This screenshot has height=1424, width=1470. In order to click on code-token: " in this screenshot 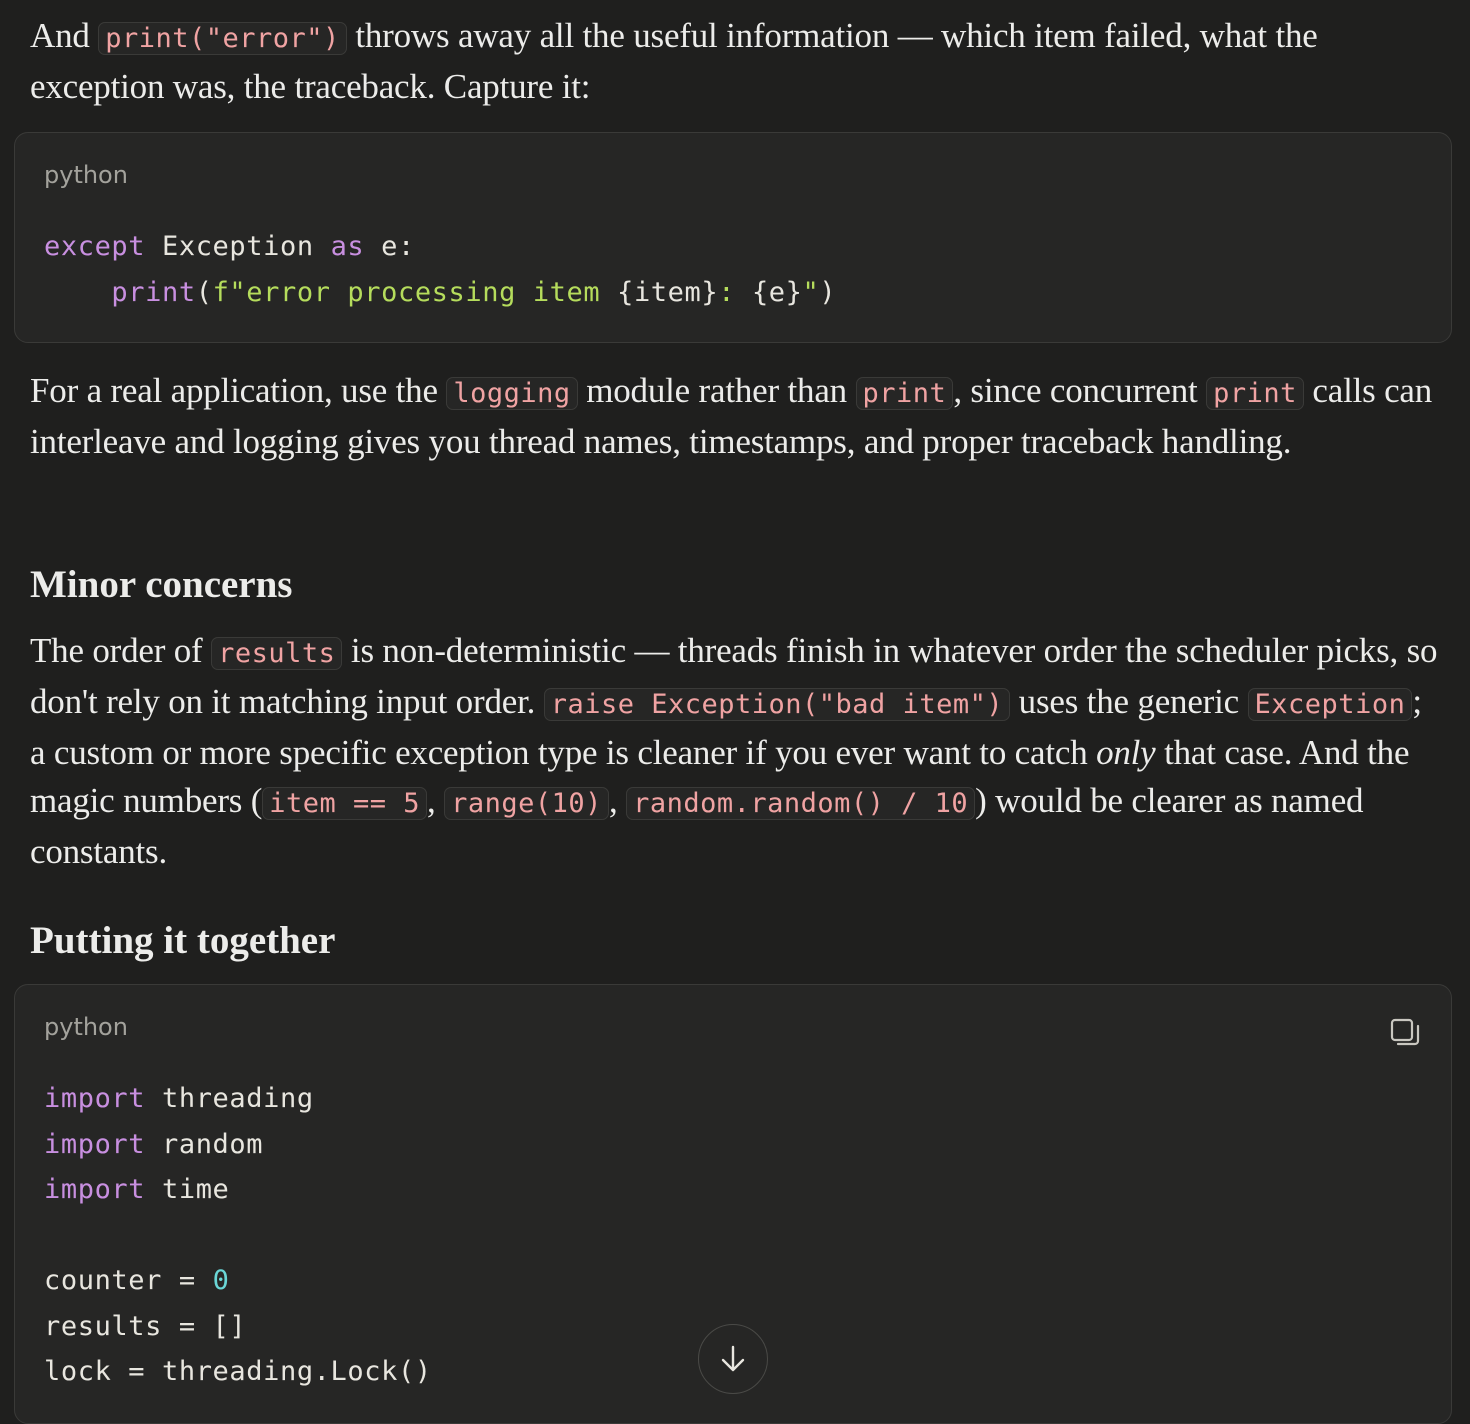, I will do `click(811, 292)`.